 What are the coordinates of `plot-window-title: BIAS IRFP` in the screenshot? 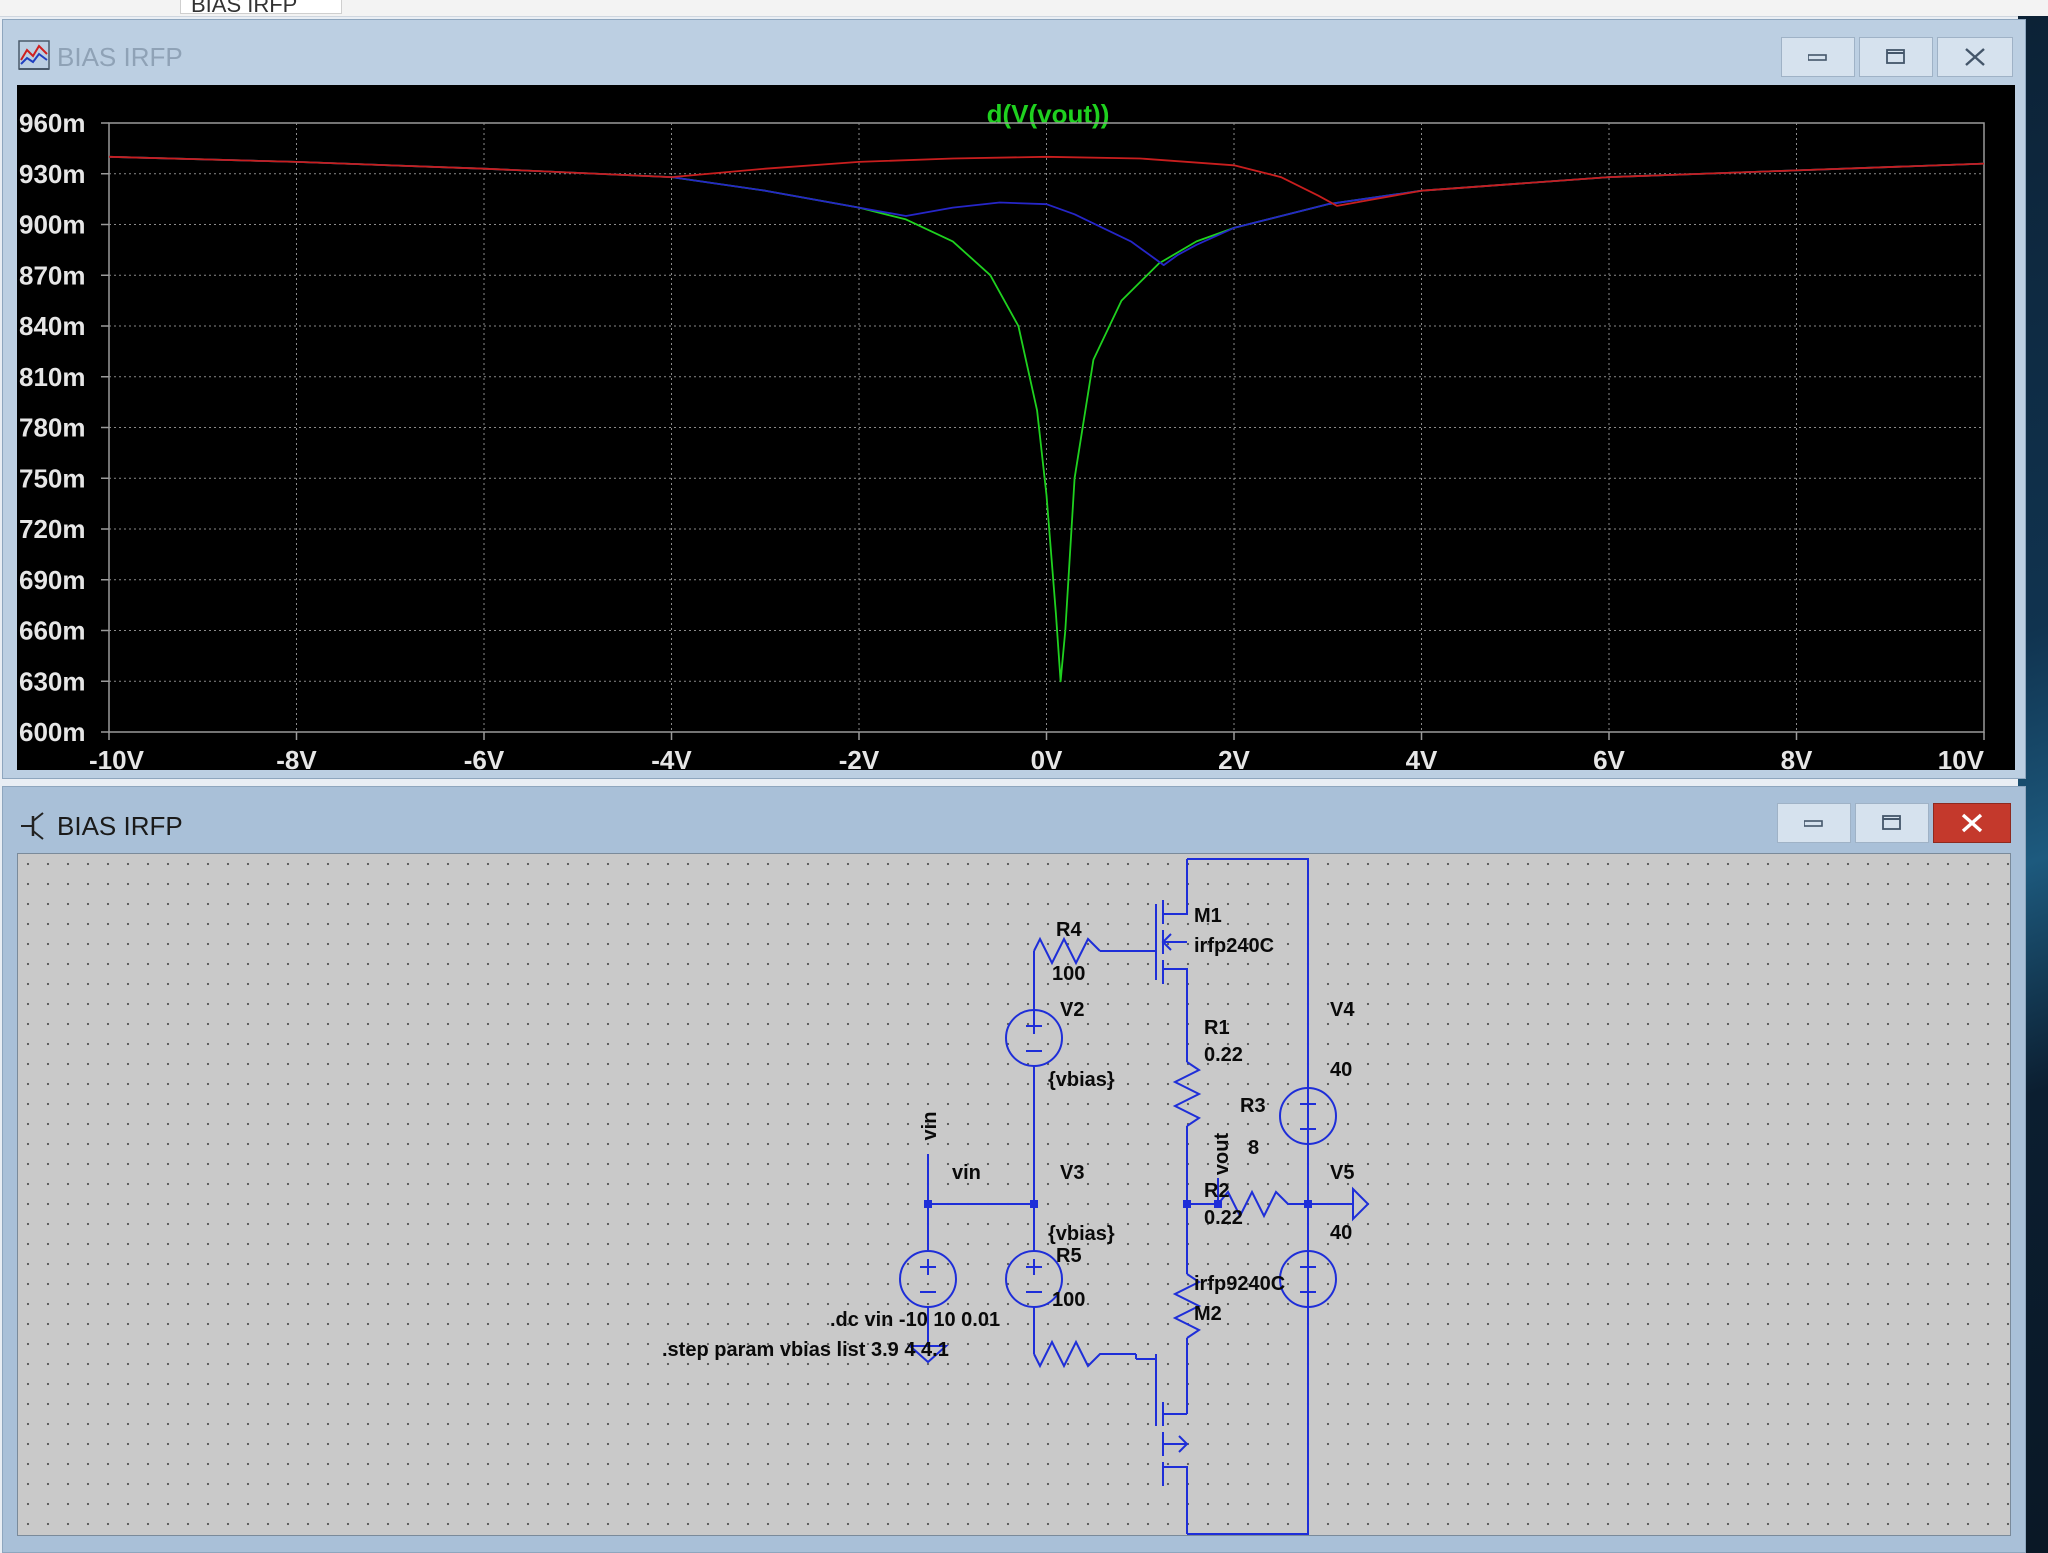 It's located at (120, 57).